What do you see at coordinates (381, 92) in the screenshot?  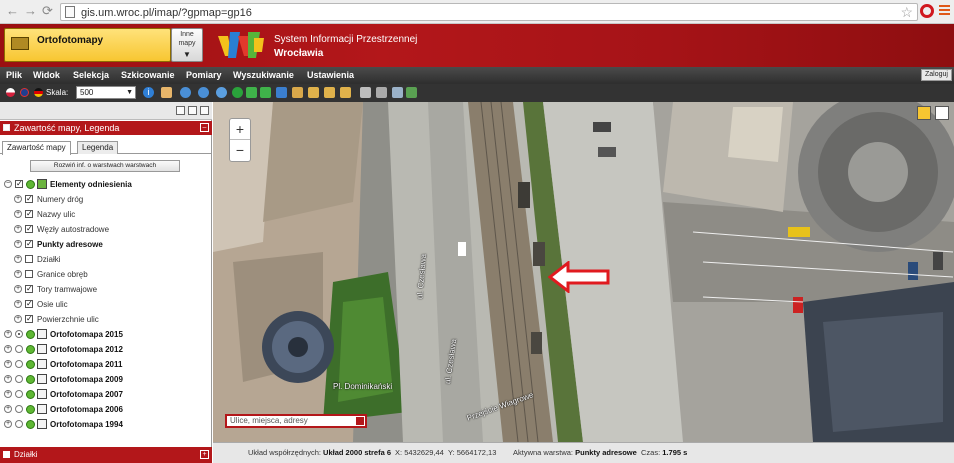 I see `print-icon` at bounding box center [381, 92].